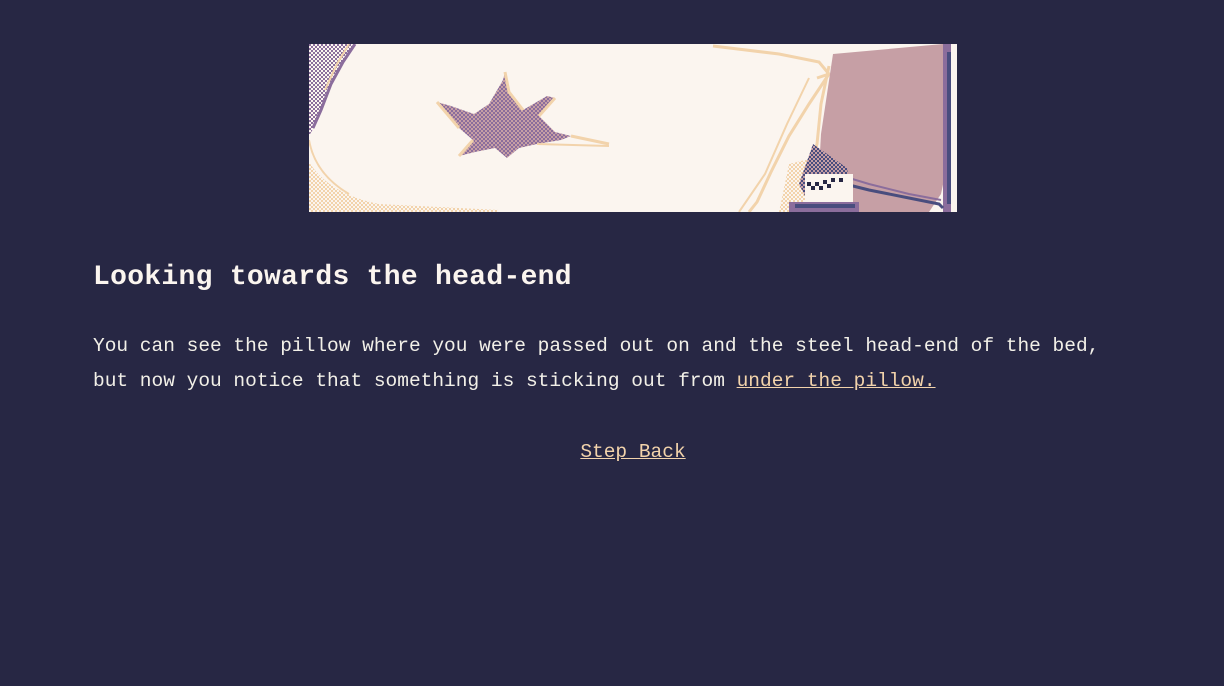 Image resolution: width=1224 pixels, height=686 pixels. I want to click on passage-title: Looking towards the head-end, so click(332, 277).